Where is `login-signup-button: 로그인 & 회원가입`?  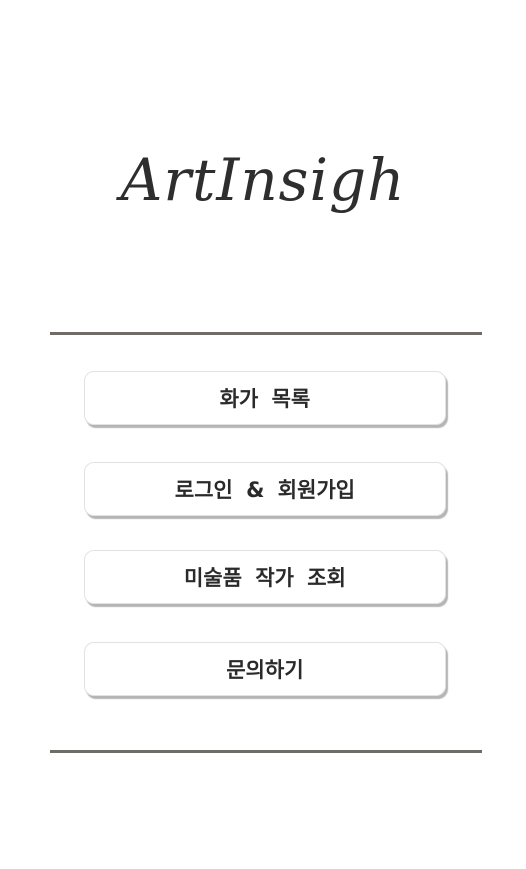
login-signup-button: 로그인 & 회원가입 is located at coordinates (265, 489).